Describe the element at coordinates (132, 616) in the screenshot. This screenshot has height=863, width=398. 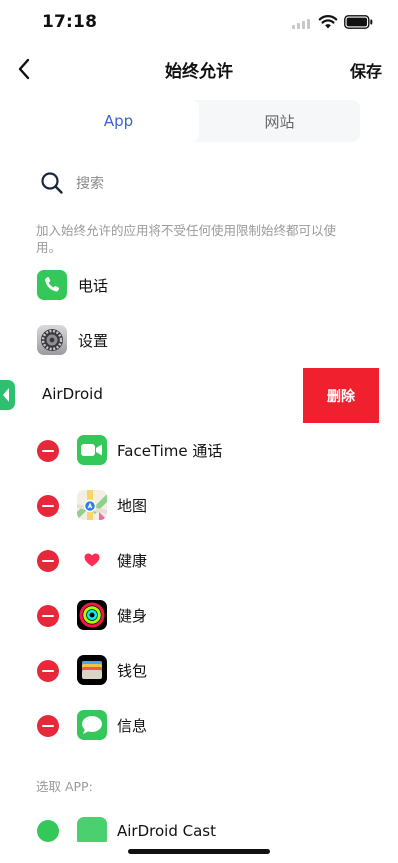
I see `app-name: 健身` at that location.